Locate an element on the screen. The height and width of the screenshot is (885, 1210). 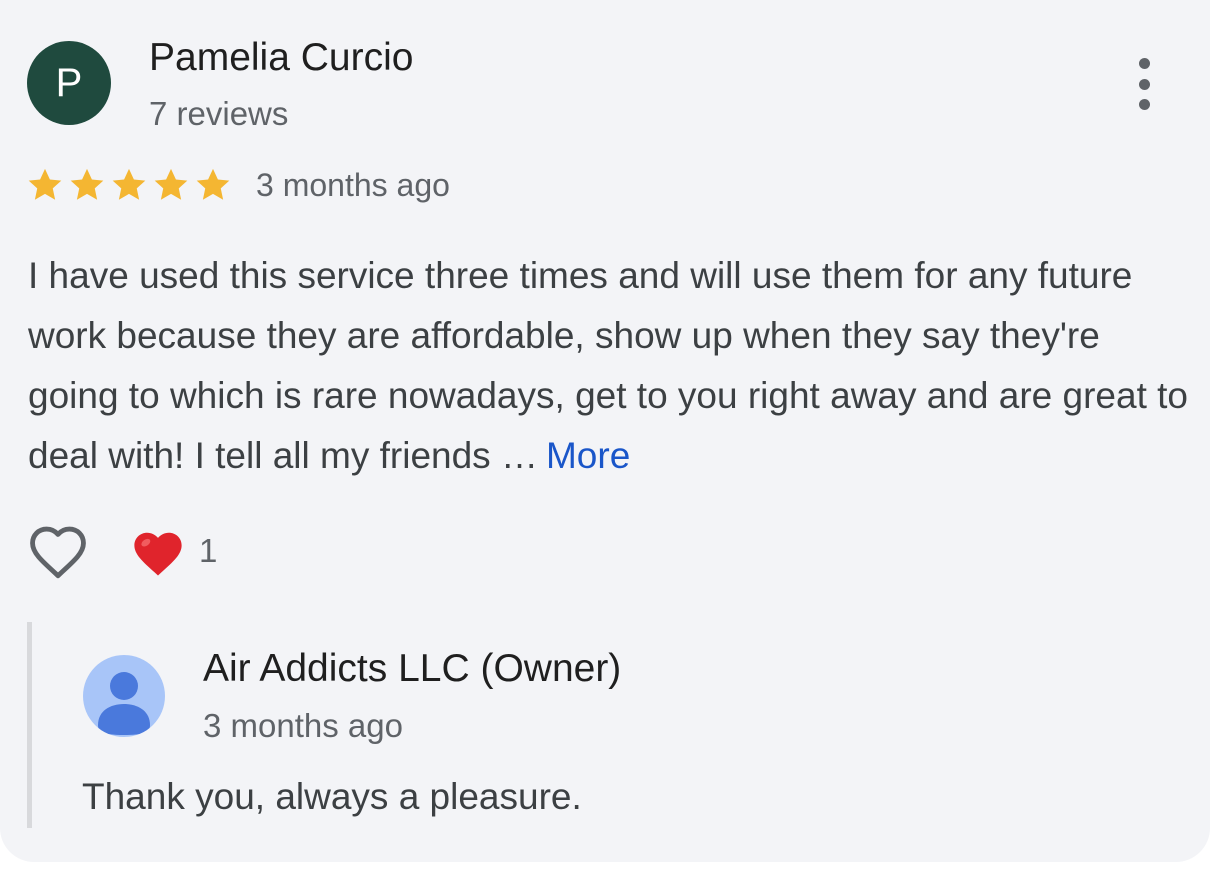
reply-divider is located at coordinates (29, 725).